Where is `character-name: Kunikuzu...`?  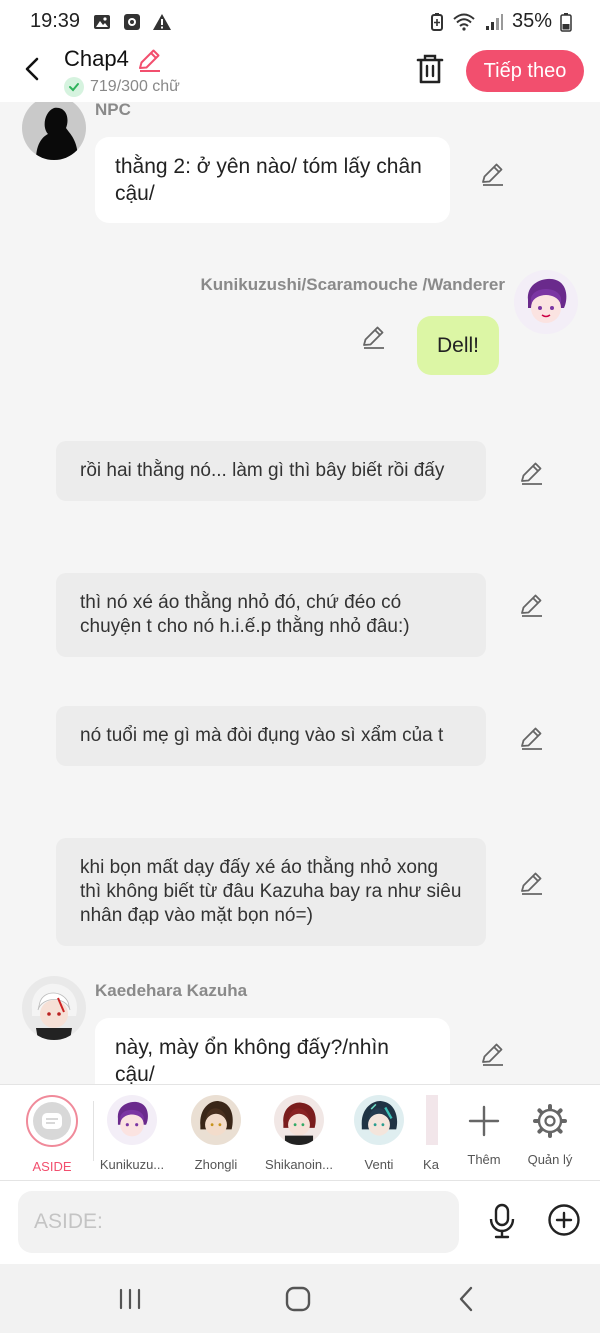 character-name: Kunikuzu... is located at coordinates (132, 1164).